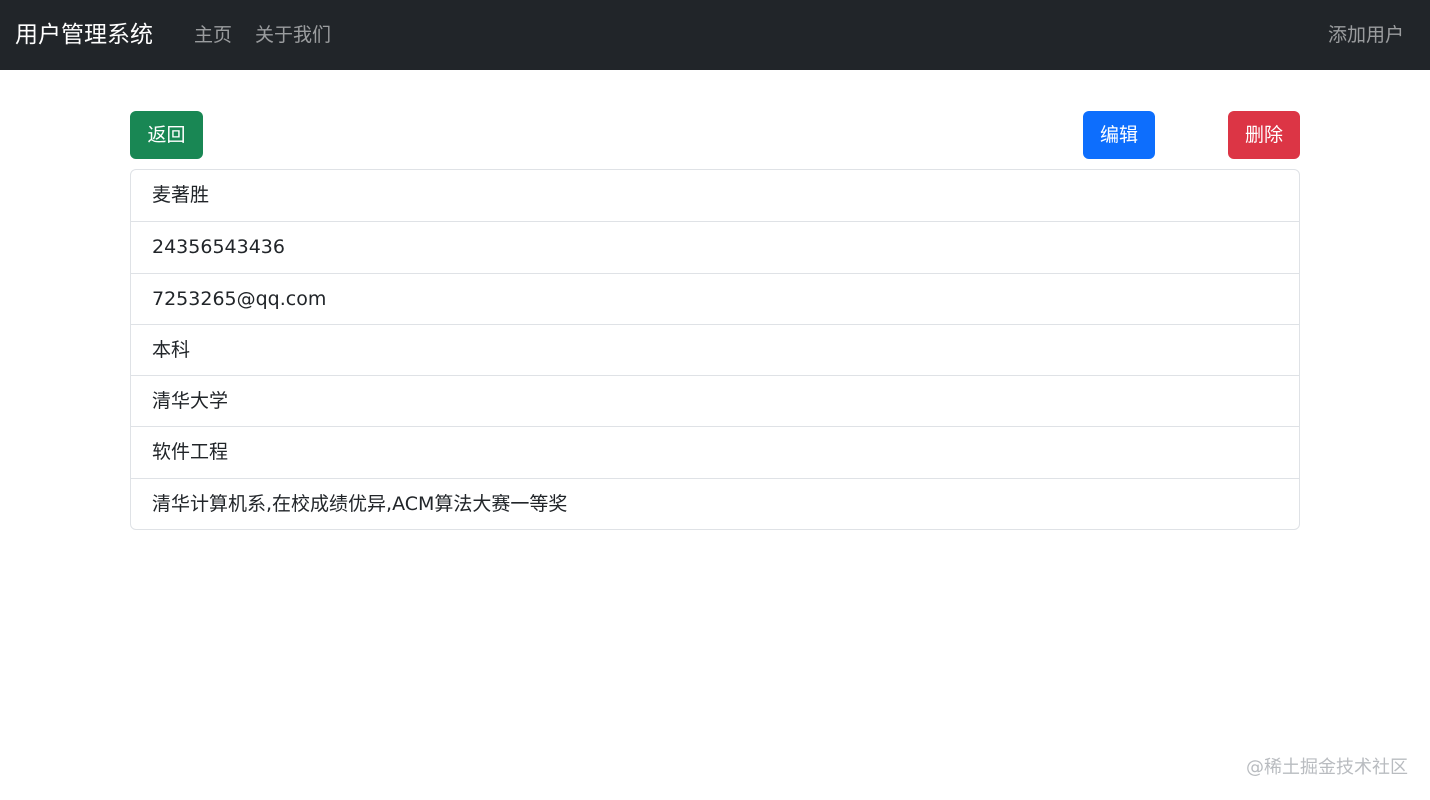 Image resolution: width=1430 pixels, height=800 pixels. What do you see at coordinates (1327, 767) in the screenshot?
I see `watermark-text: @稀土掘金技术社区` at bounding box center [1327, 767].